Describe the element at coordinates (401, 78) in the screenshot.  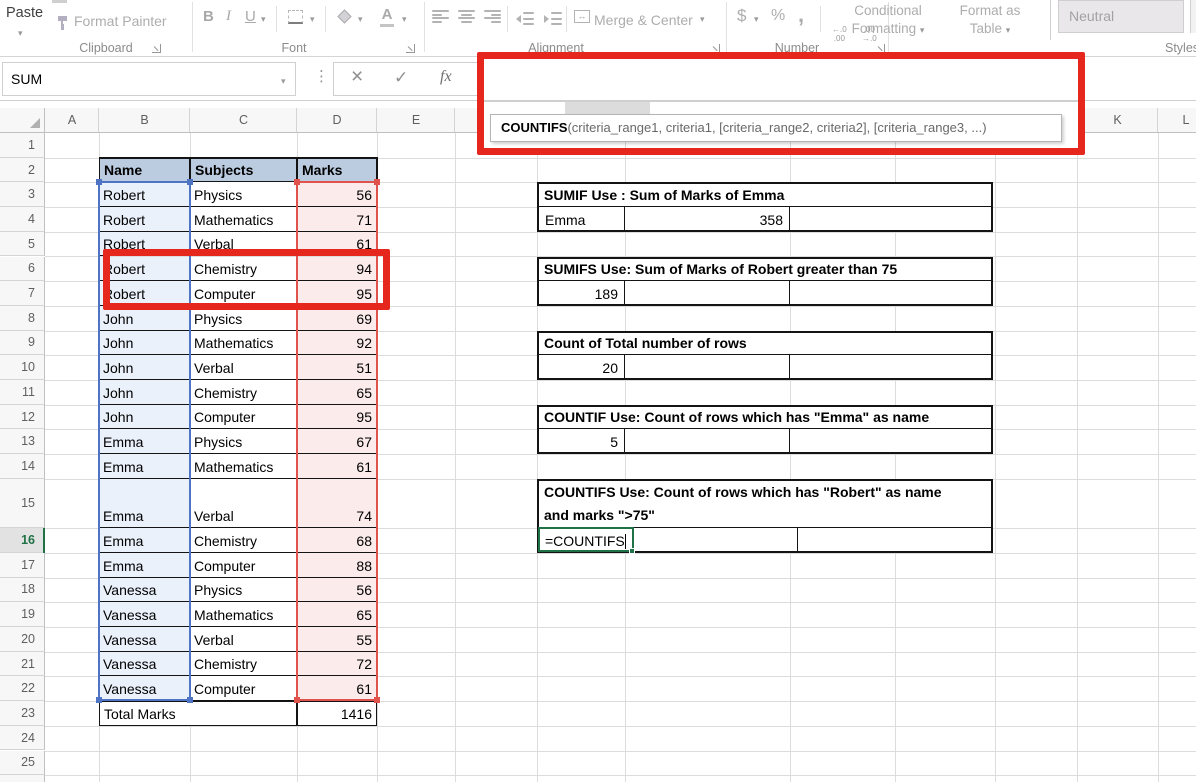
I see `enter-icon: ✓` at that location.